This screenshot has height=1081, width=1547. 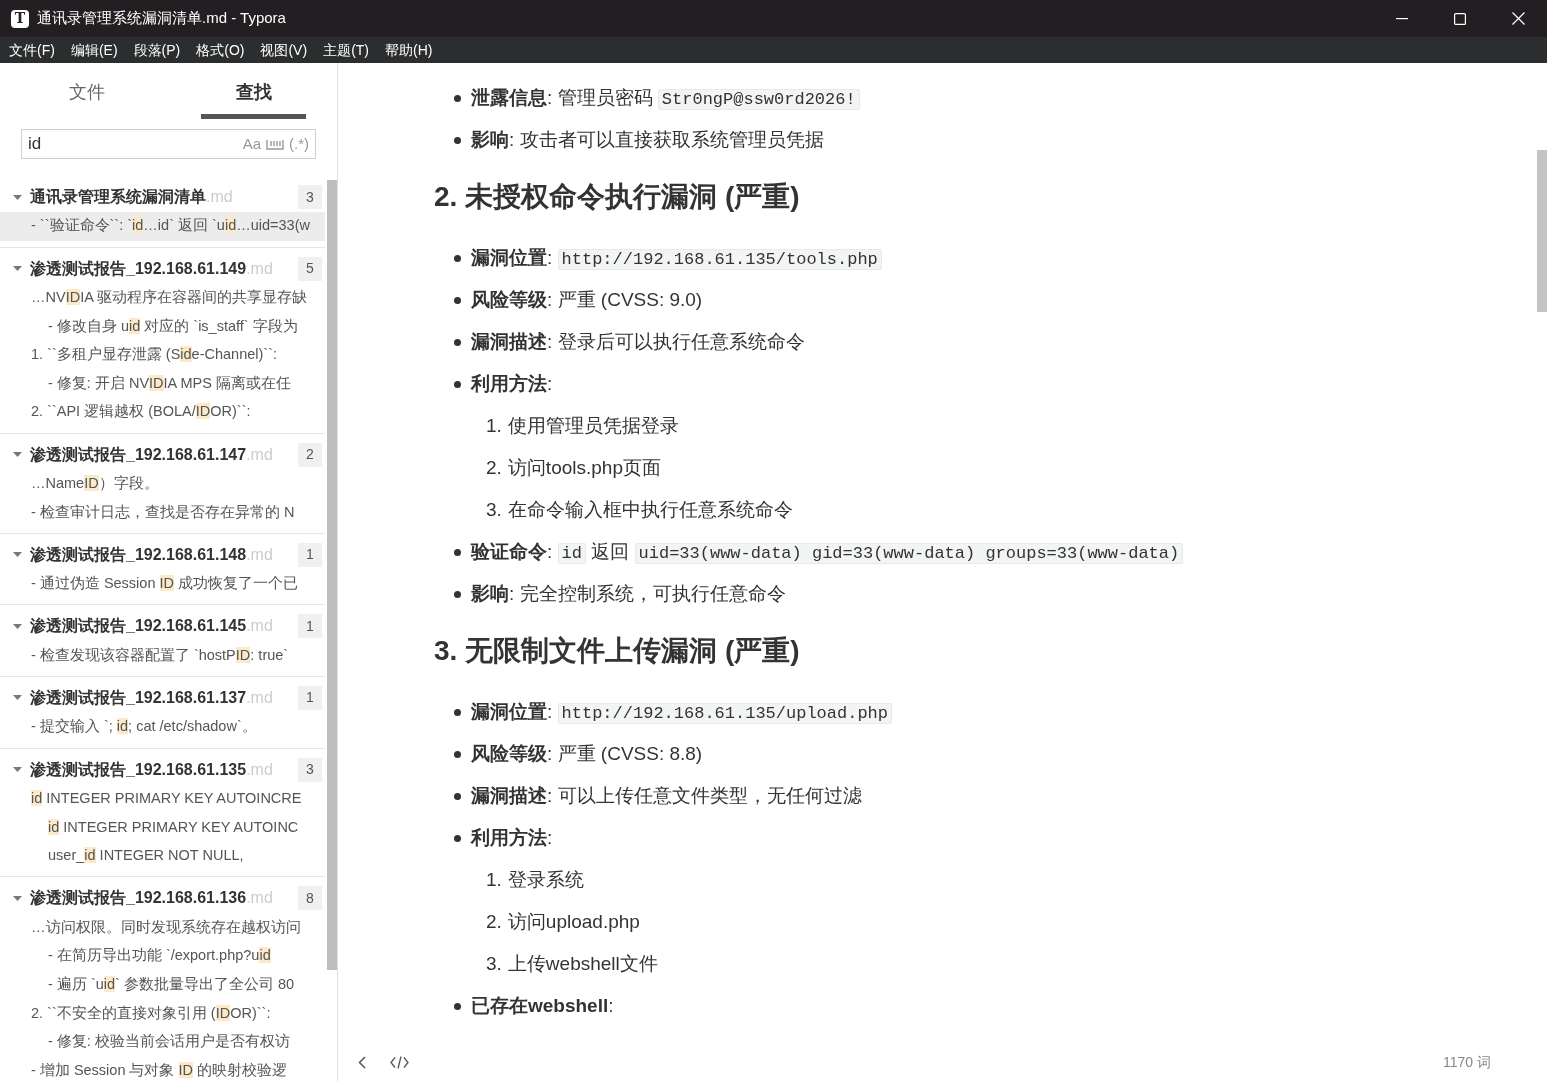 I want to click on word-count: 1170 词, so click(x=1467, y=1062).